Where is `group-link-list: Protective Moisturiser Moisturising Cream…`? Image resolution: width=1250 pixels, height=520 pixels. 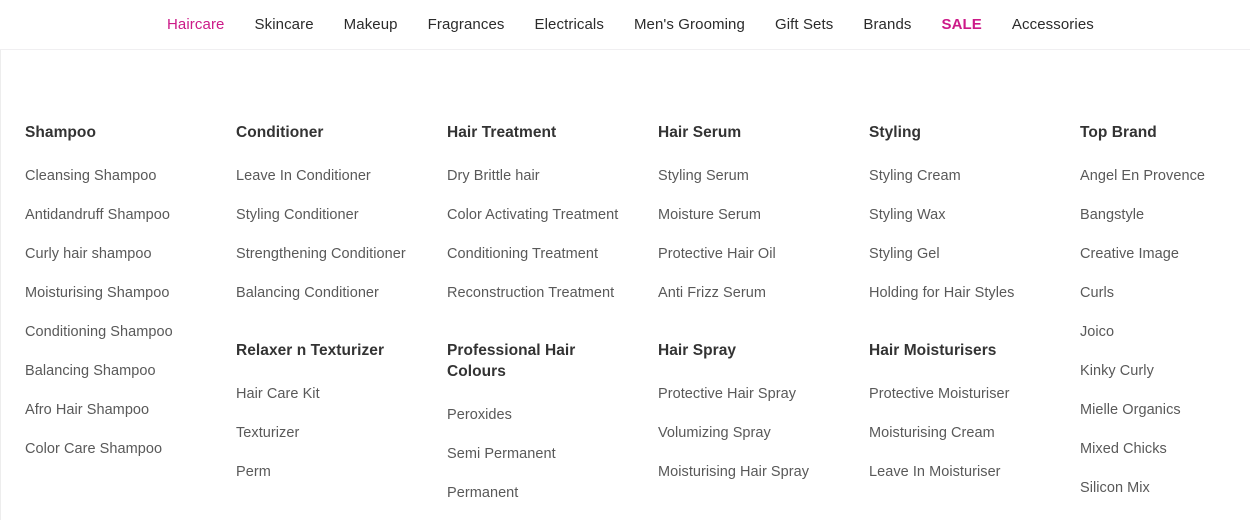 group-link-list: Protective Moisturiser Moisturising Cream… is located at coordinates (963, 433).